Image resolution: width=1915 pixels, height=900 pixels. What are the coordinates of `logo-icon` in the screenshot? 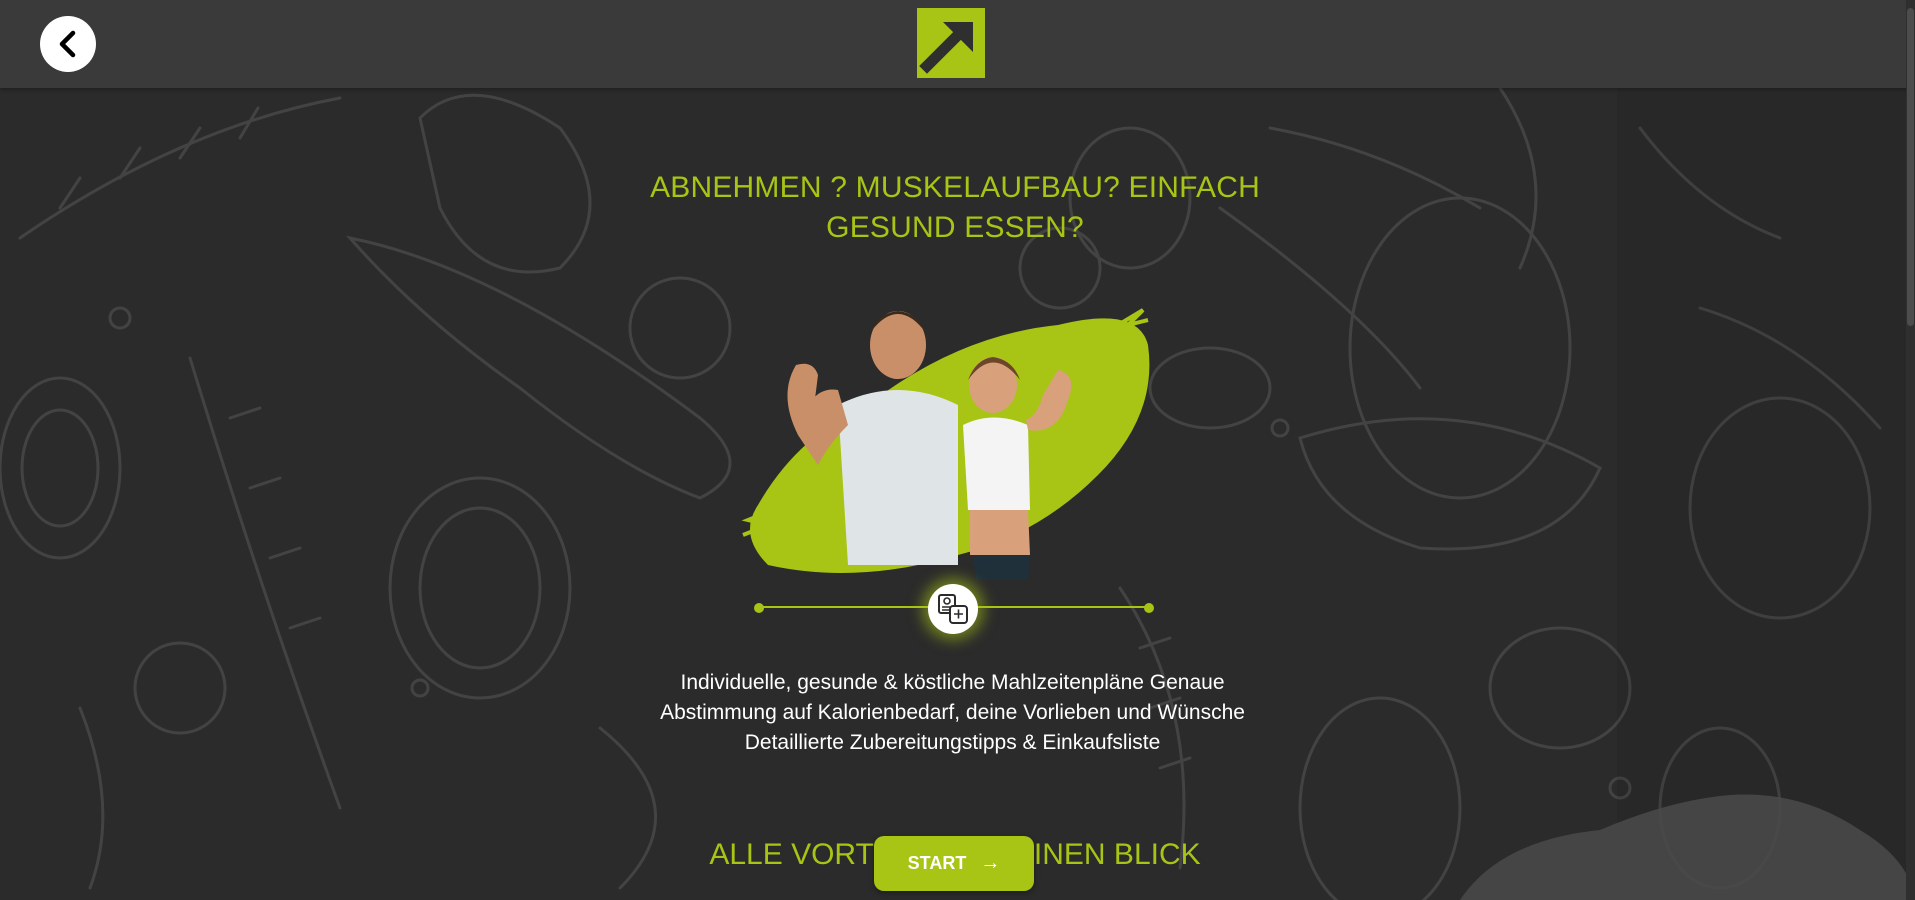 It's located at (951, 43).